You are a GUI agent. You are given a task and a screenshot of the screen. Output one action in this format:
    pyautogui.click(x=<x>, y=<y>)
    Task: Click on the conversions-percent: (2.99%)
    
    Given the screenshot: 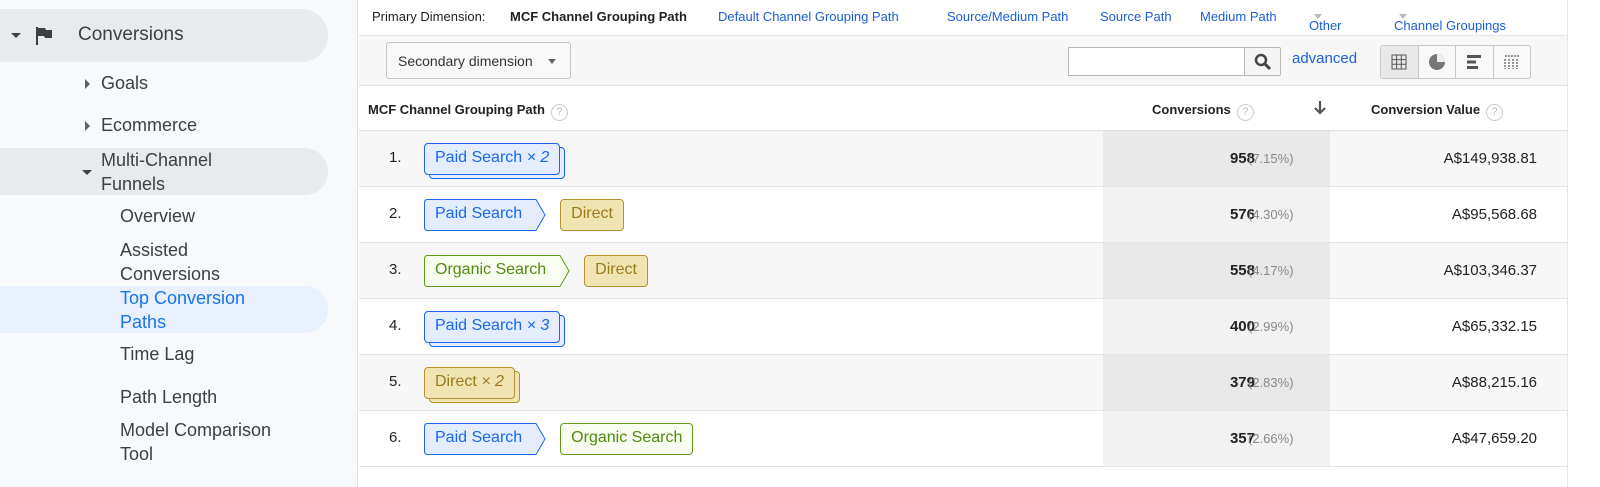 What is the action you would take?
    pyautogui.click(x=1271, y=326)
    